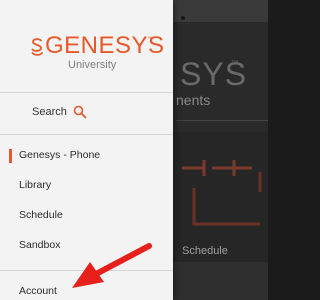 The image size is (320, 300). I want to click on nav-item-label: Schedule, so click(41, 215).